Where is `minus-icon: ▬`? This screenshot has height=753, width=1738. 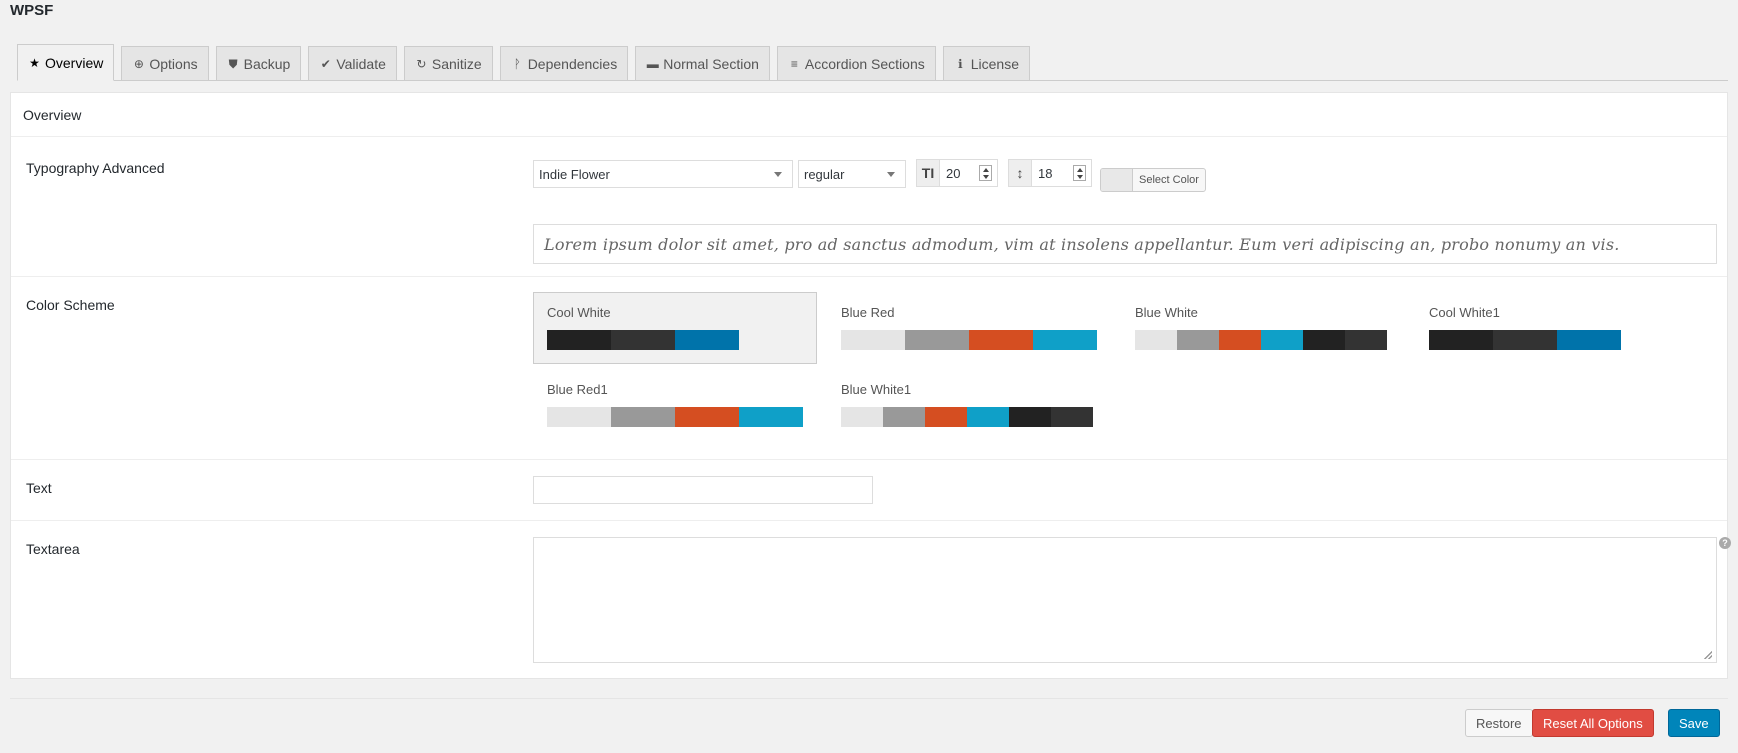 minus-icon: ▬ is located at coordinates (652, 64).